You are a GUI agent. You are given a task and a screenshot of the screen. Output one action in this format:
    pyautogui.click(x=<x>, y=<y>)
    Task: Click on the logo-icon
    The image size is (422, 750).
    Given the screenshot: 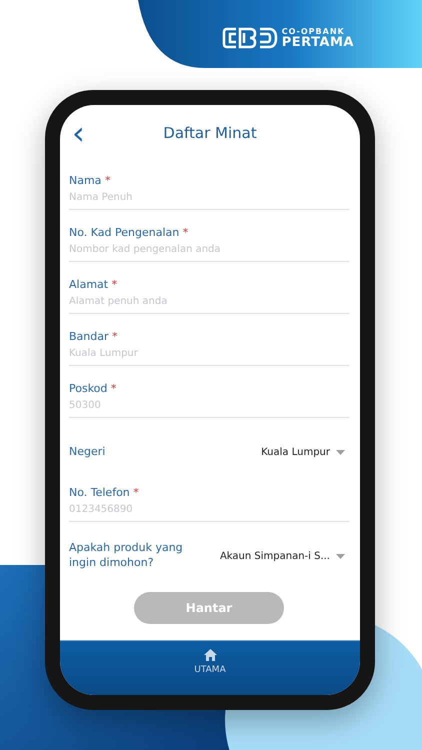 What is the action you would take?
    pyautogui.click(x=250, y=38)
    